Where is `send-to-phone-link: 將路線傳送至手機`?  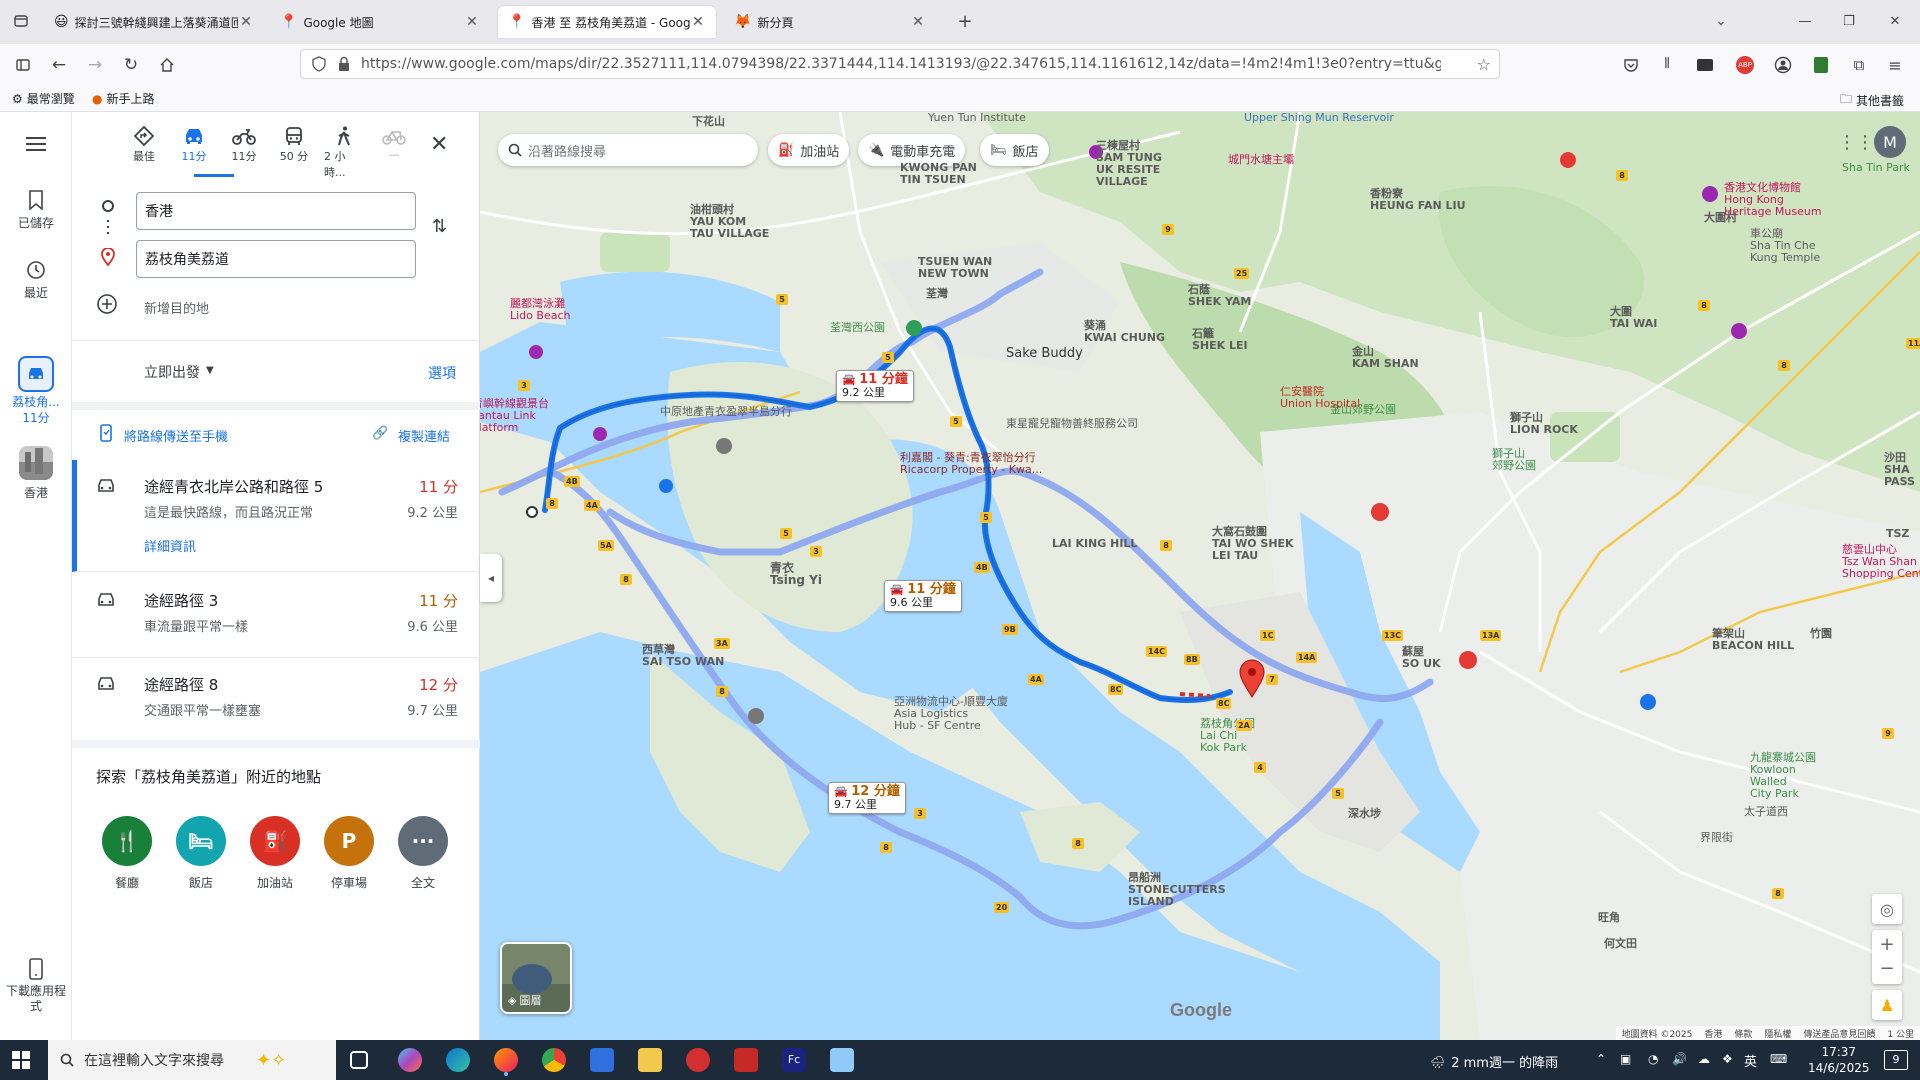 send-to-phone-link: 將路線傳送至手機 is located at coordinates (176, 435).